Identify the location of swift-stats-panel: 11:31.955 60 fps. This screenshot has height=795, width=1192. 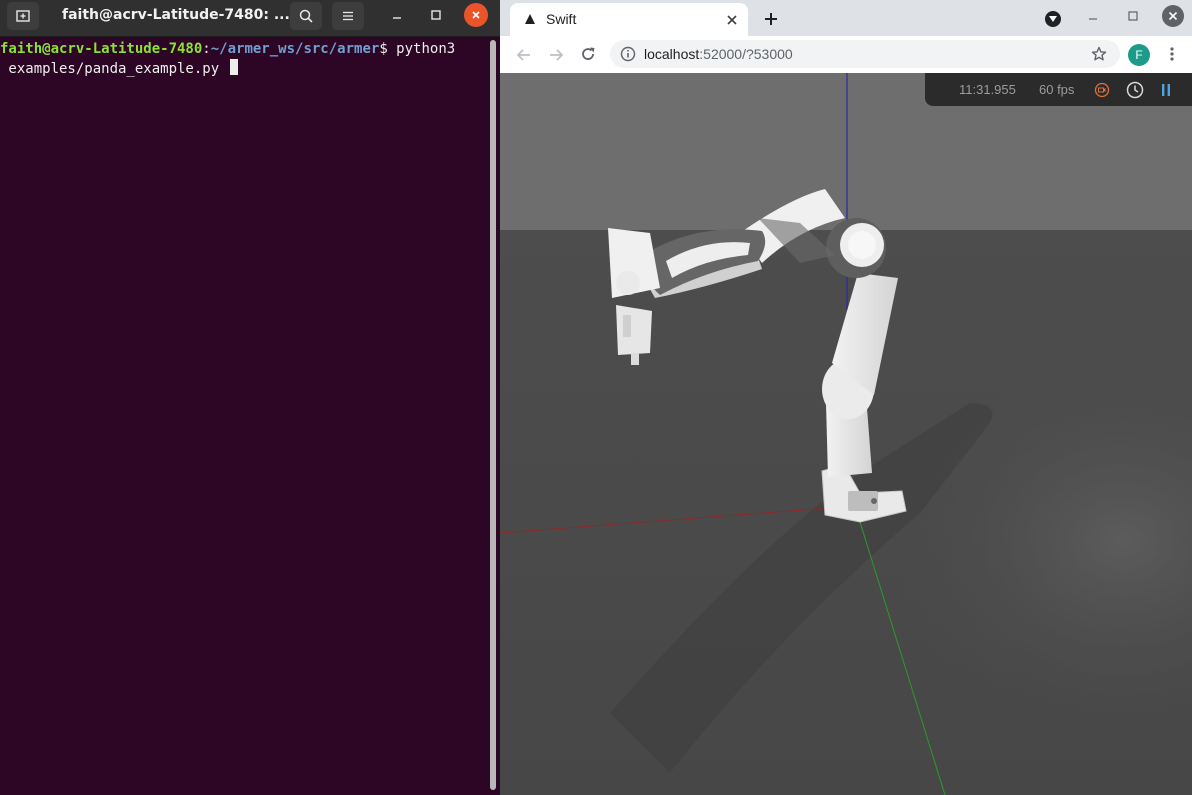
(1058, 89).